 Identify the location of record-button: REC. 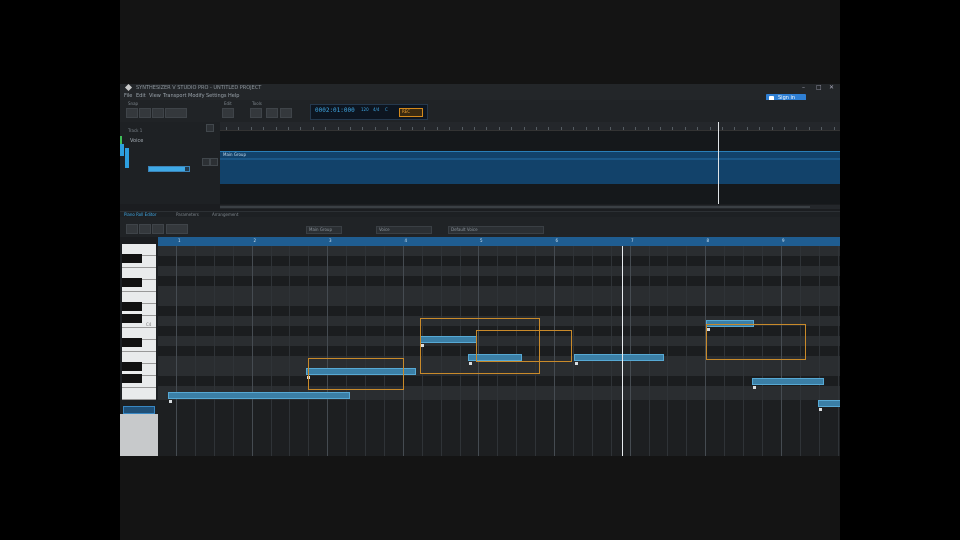
(411, 112).